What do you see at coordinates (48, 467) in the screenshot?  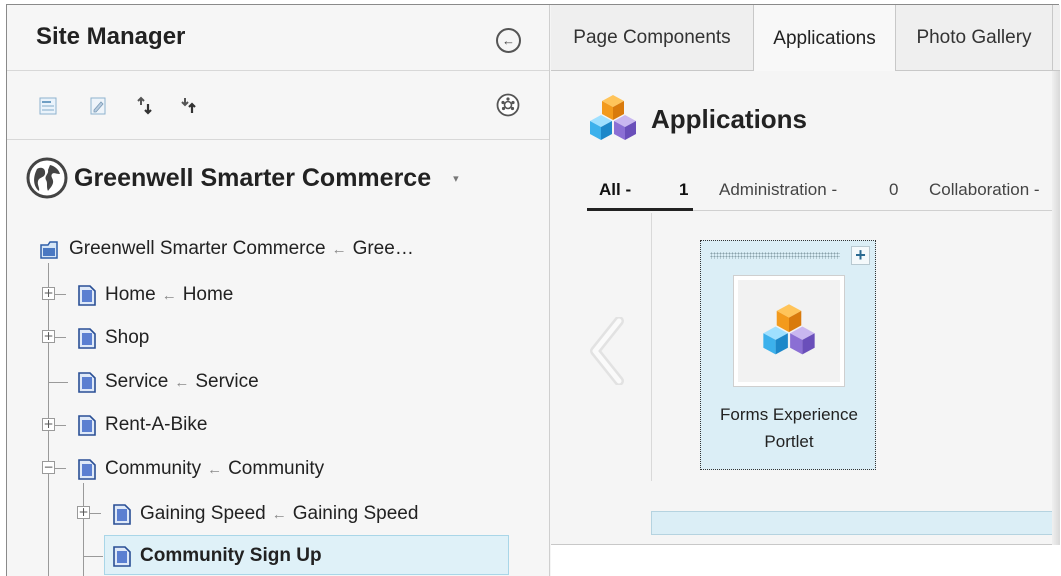 I see `collapse-toggle: −` at bounding box center [48, 467].